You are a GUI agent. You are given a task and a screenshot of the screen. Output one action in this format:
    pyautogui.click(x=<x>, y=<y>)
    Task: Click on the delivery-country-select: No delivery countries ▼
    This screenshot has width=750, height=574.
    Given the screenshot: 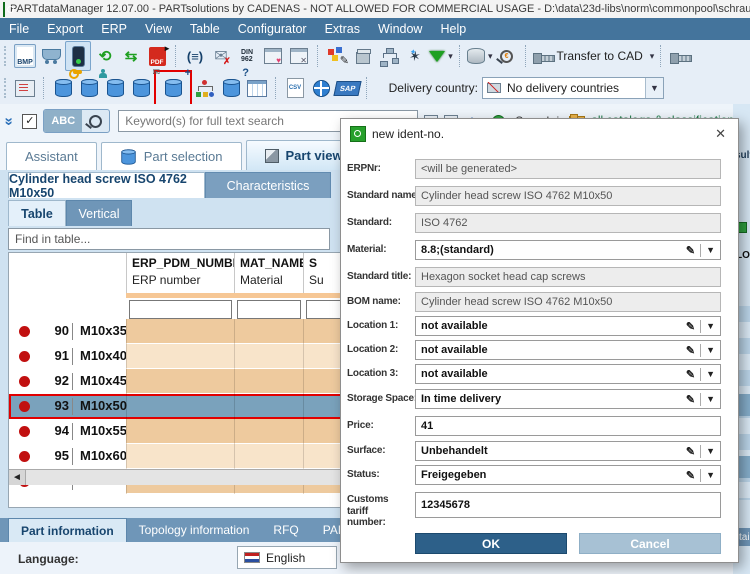 What is the action you would take?
    pyautogui.click(x=573, y=88)
    